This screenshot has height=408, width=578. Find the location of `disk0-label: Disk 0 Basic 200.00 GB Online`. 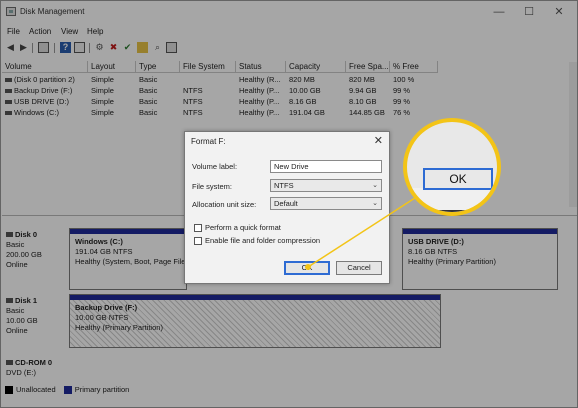

disk0-label: Disk 0 Basic 200.00 GB Online is located at coordinates (36, 250).